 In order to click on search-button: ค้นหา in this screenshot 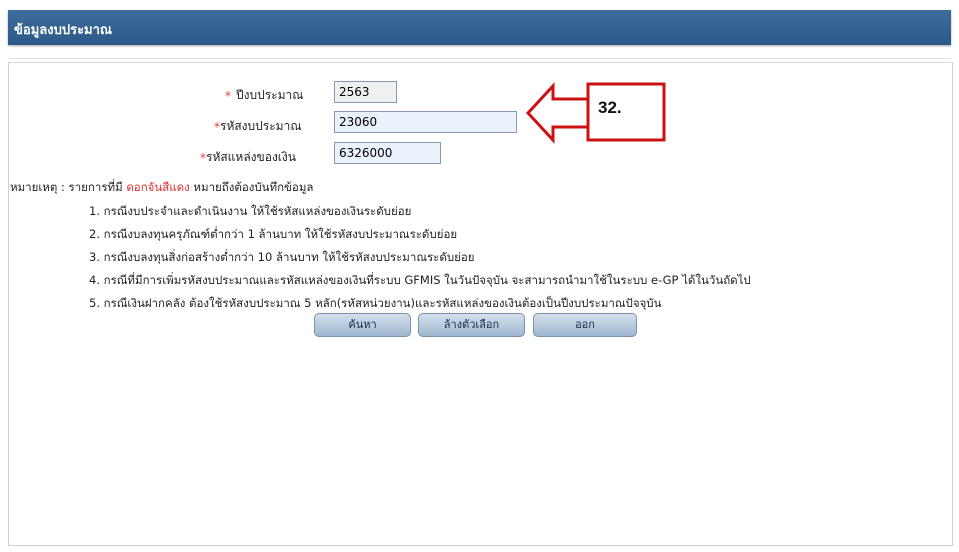, I will do `click(362, 325)`.